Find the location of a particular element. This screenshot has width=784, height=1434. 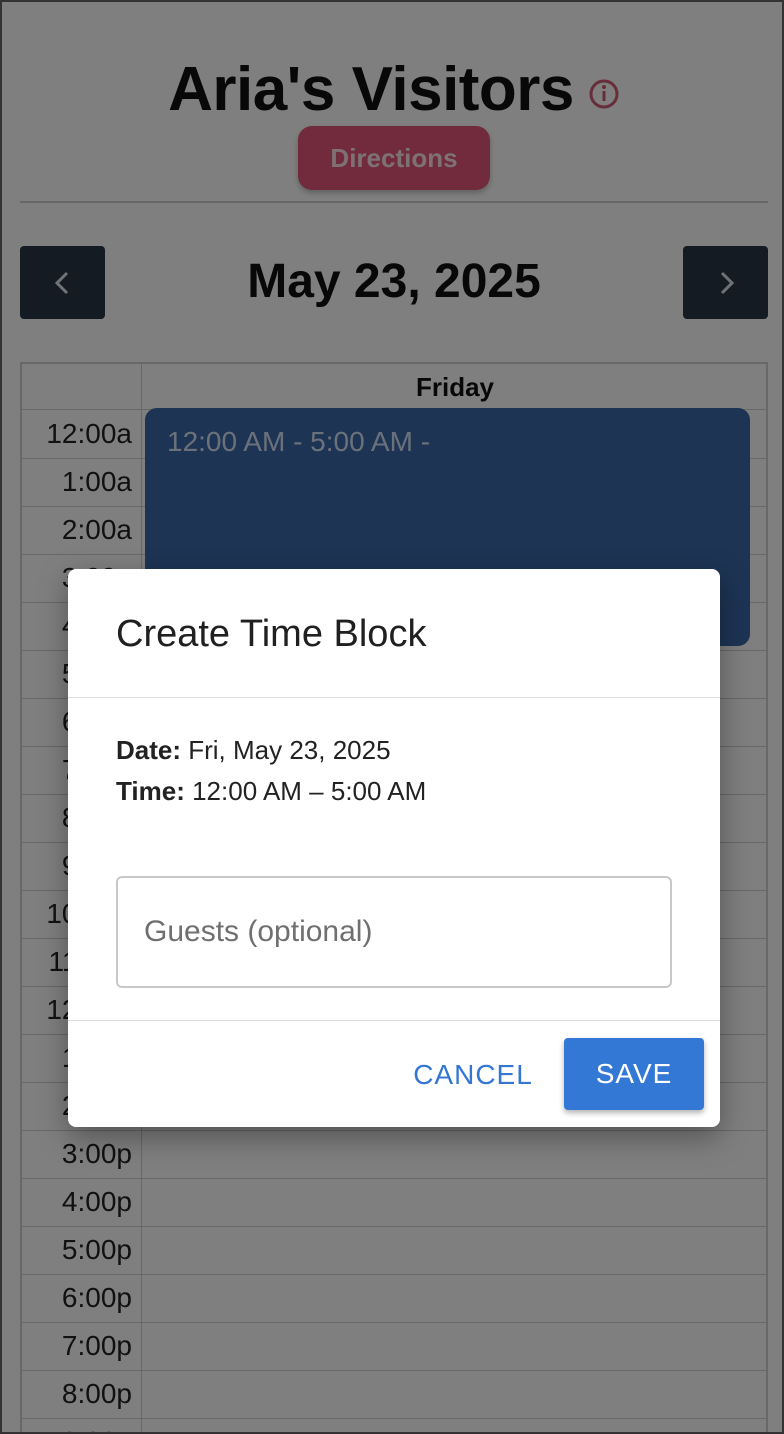

time-value: 12:00 AM – 5:00 AM is located at coordinates (305, 791).